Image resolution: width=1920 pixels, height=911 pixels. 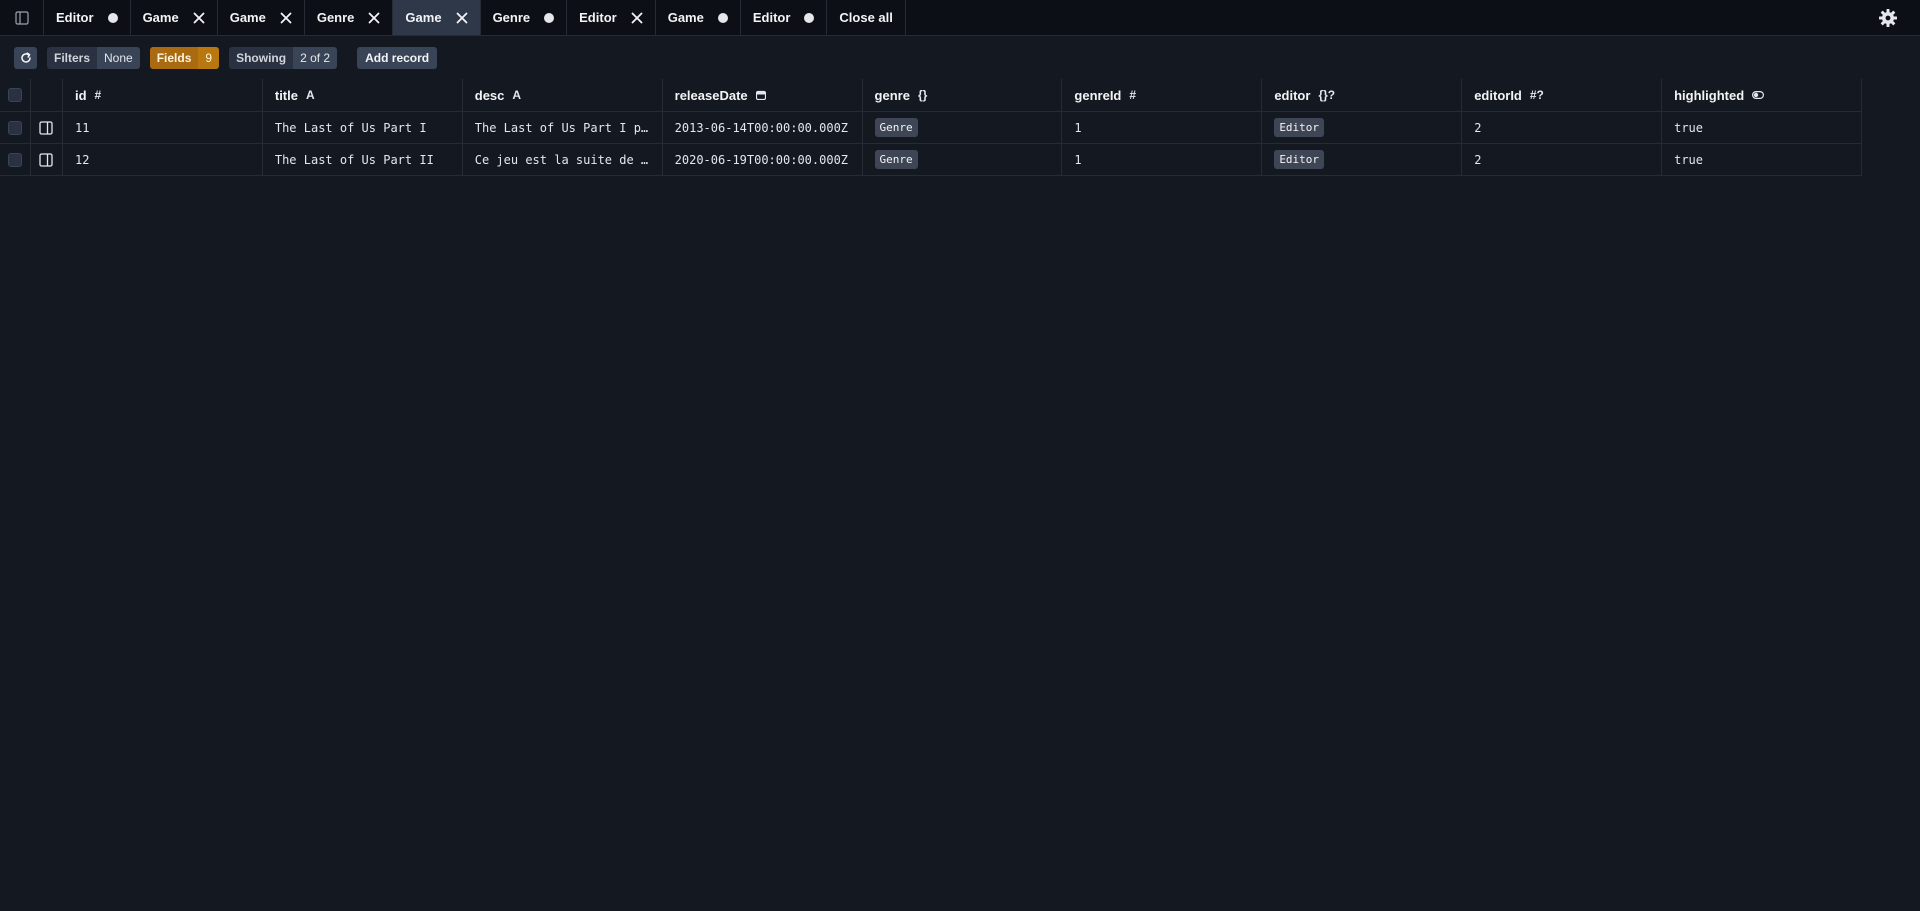 What do you see at coordinates (14, 95) in the screenshot?
I see `select-all-checkbox` at bounding box center [14, 95].